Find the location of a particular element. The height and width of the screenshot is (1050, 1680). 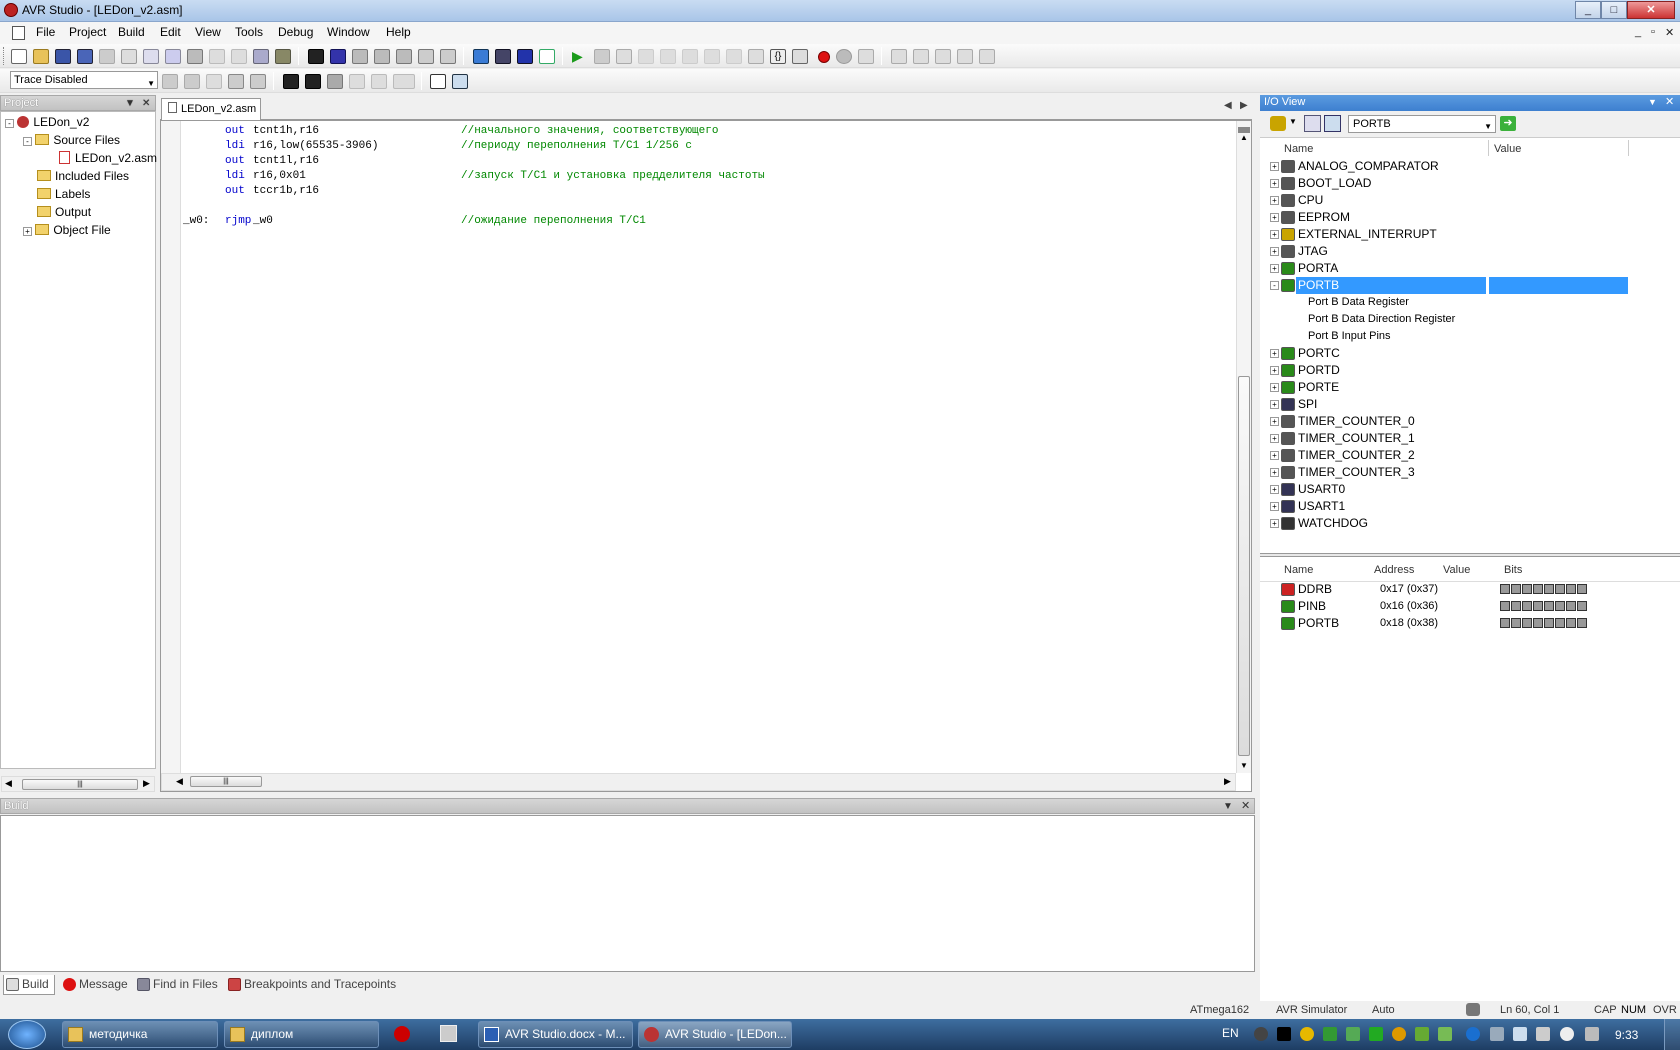

project-hscroll: ◀ ||| ▶ is located at coordinates (78, 784).